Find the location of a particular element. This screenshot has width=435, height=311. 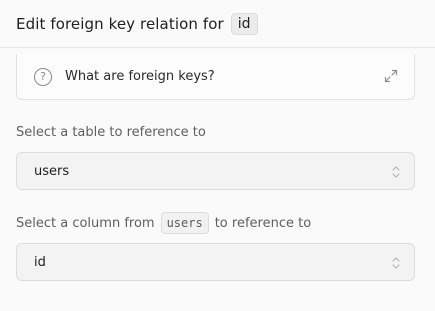

foreign-keys-help-label: What are foreign keys? is located at coordinates (140, 76).